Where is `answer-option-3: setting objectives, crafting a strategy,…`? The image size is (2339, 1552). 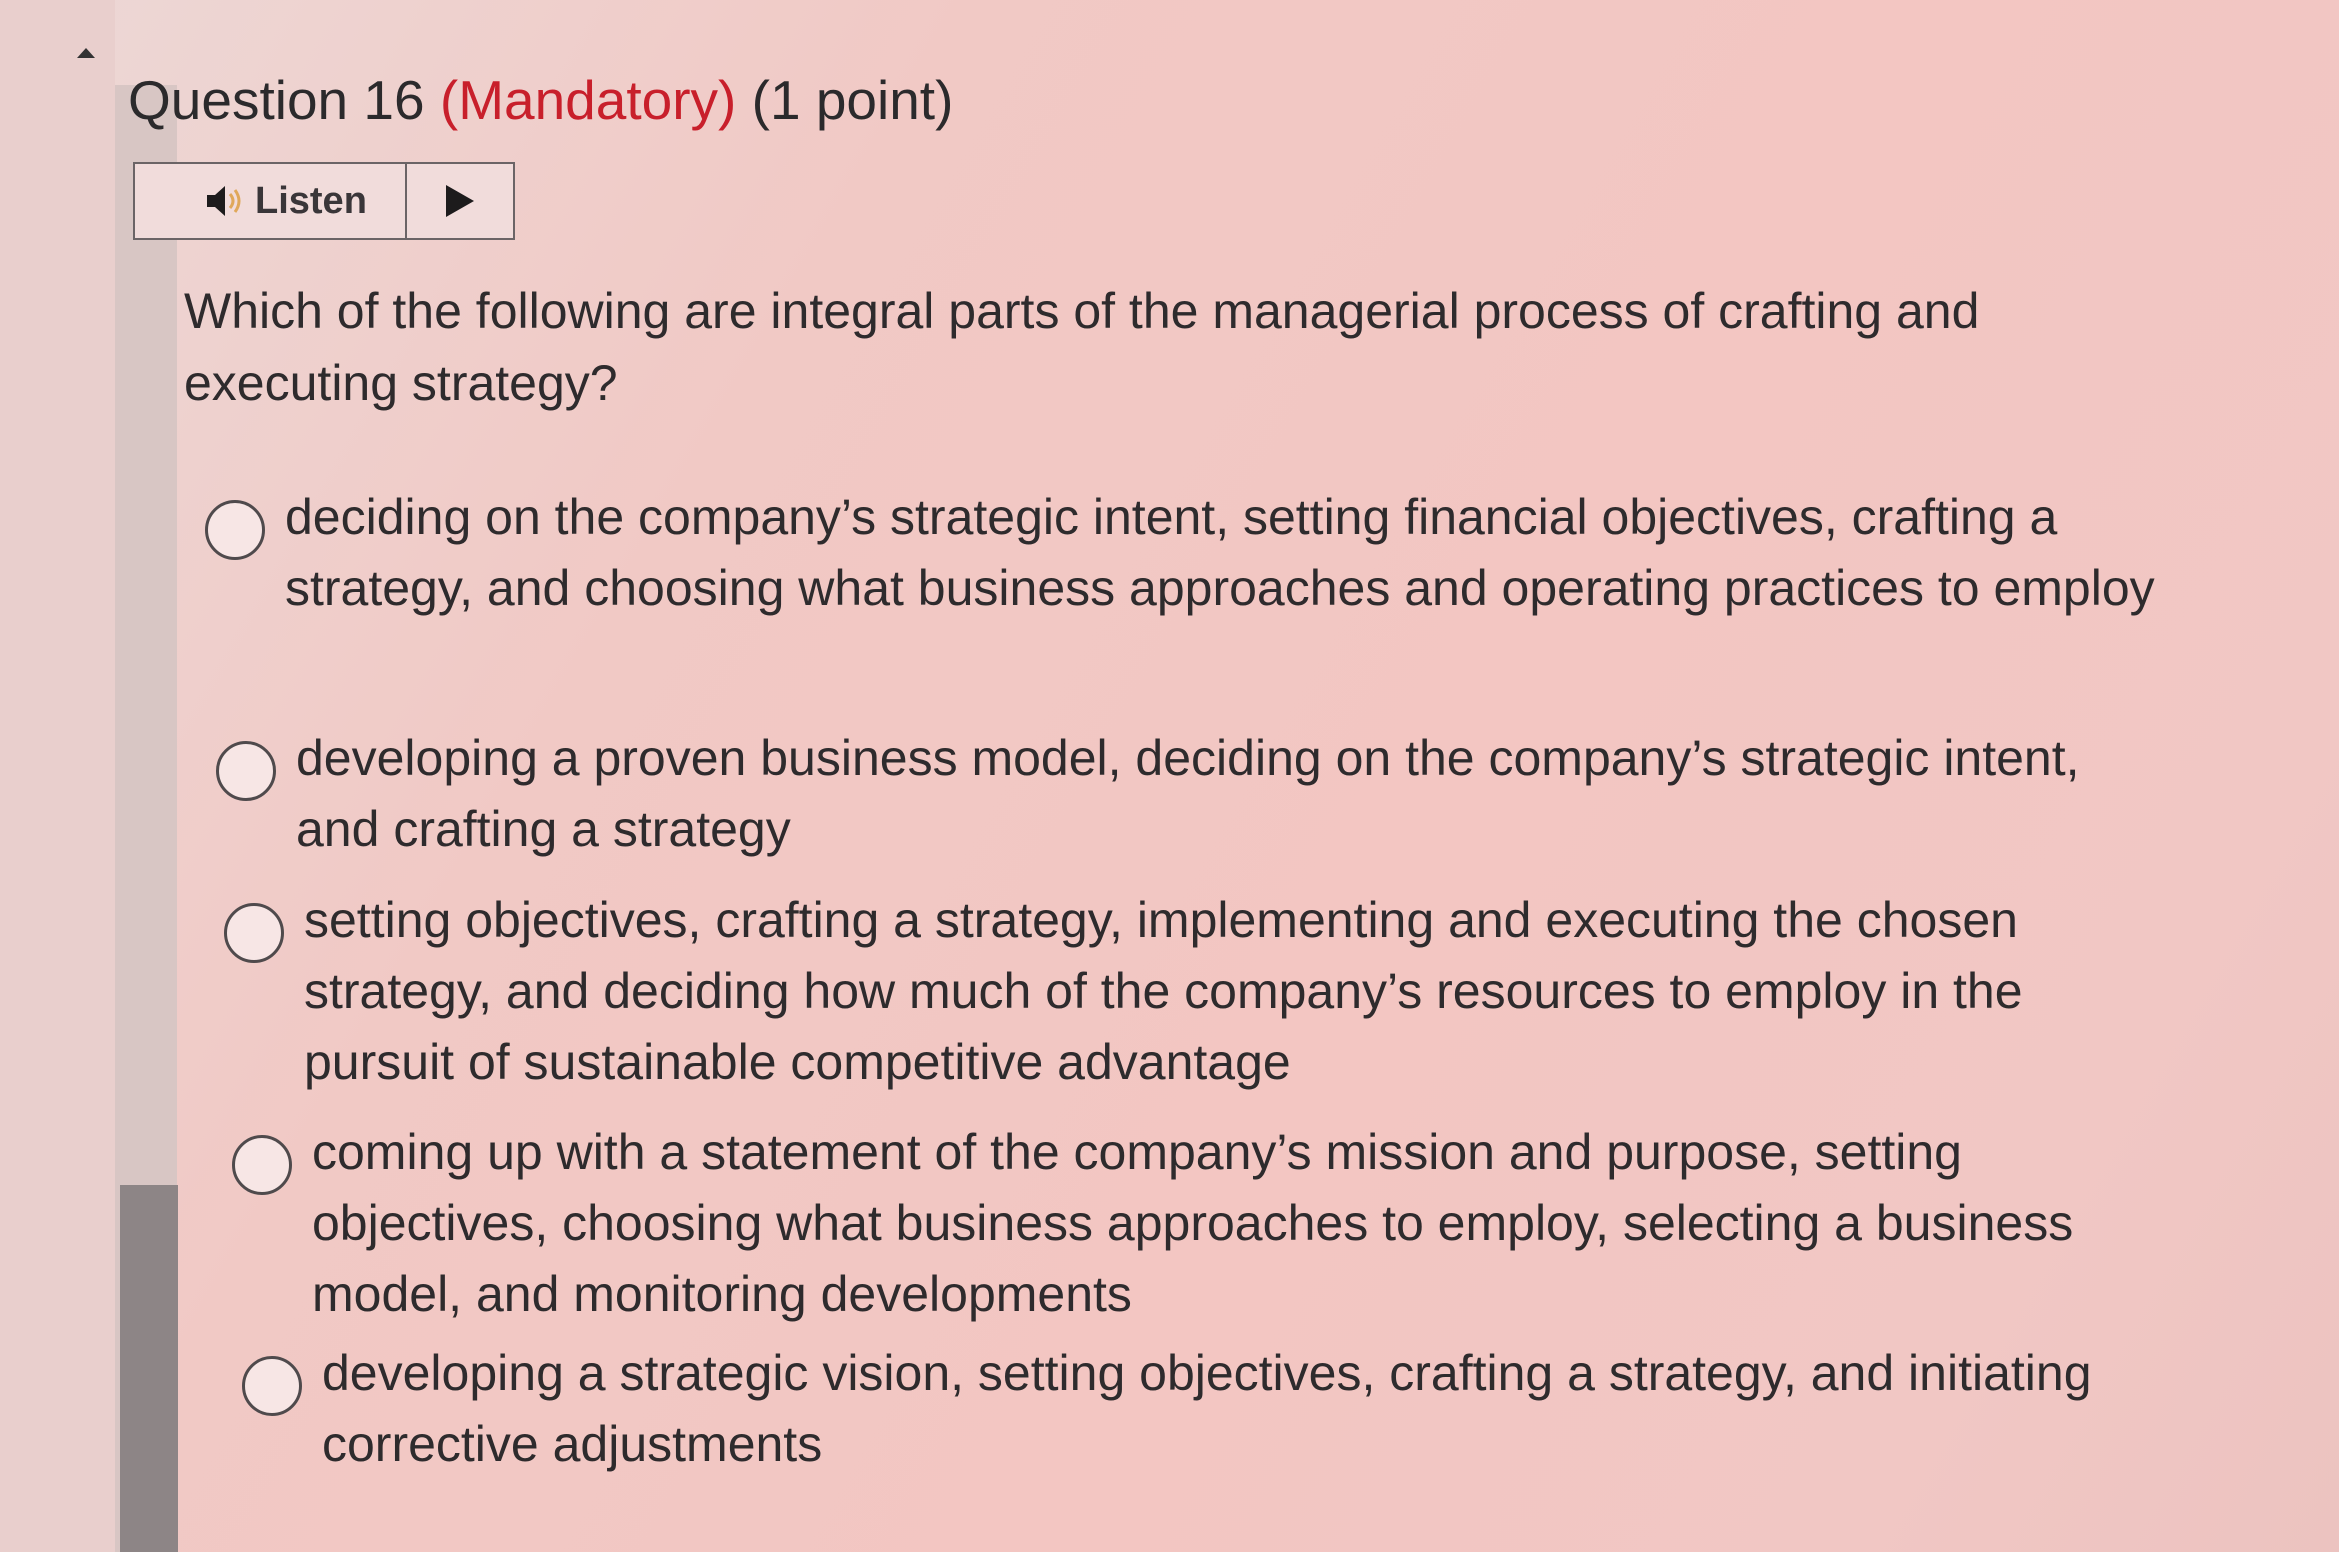
answer-option-3: setting objectives, crafting a strategy,… is located at coordinates (1199, 991).